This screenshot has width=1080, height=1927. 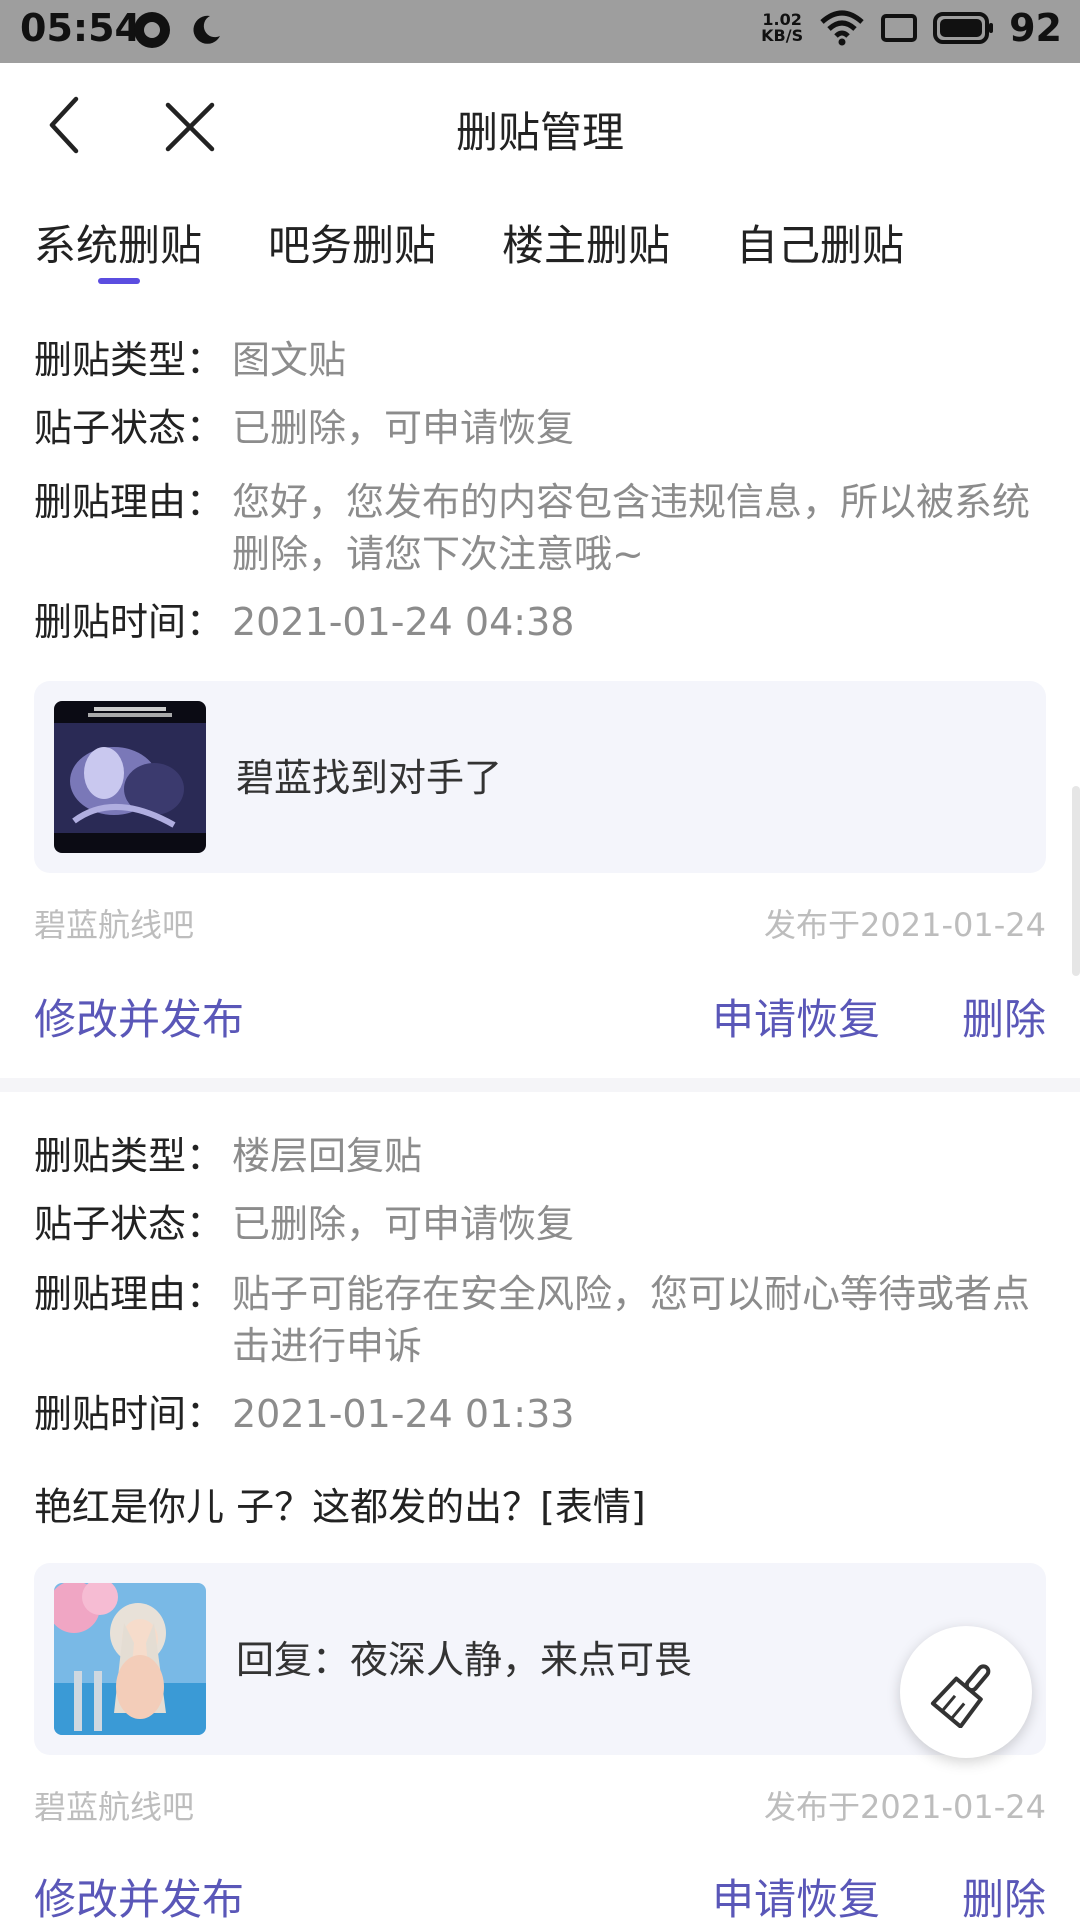 What do you see at coordinates (540, 1085) in the screenshot?
I see `card-divider` at bounding box center [540, 1085].